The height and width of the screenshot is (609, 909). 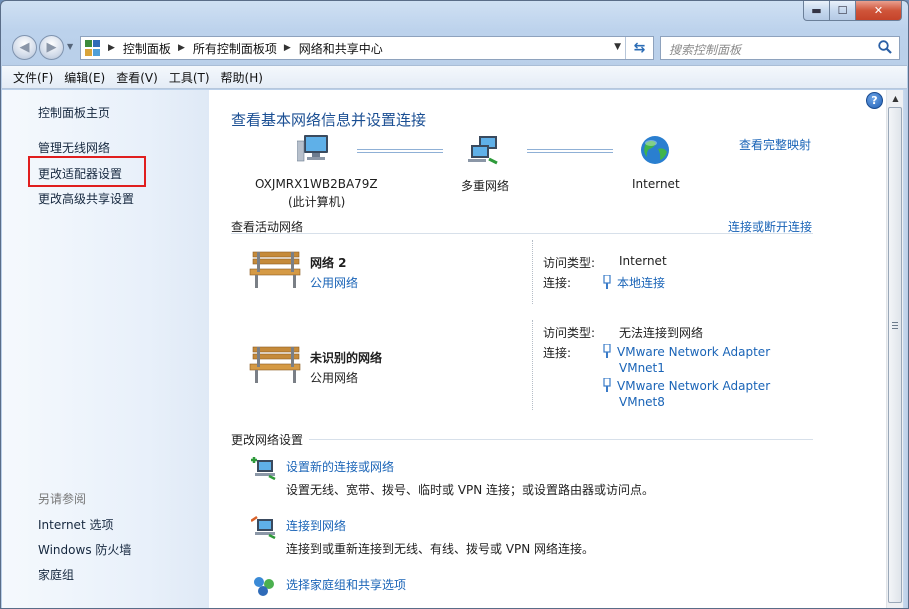 What do you see at coordinates (329, 120) in the screenshot?
I see `page-title: 查看基本网络信息并设置连接` at bounding box center [329, 120].